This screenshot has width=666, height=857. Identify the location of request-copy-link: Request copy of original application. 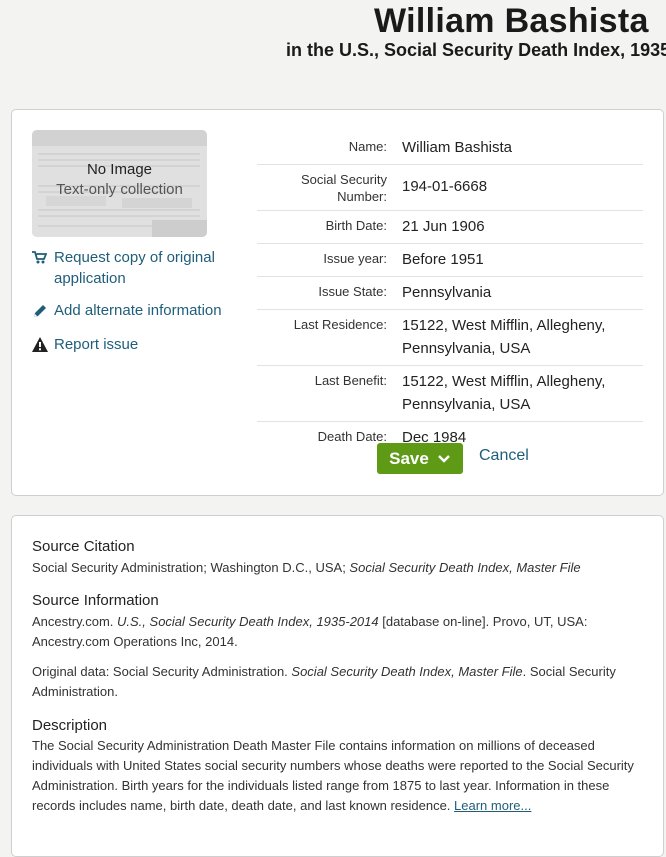
(133, 268).